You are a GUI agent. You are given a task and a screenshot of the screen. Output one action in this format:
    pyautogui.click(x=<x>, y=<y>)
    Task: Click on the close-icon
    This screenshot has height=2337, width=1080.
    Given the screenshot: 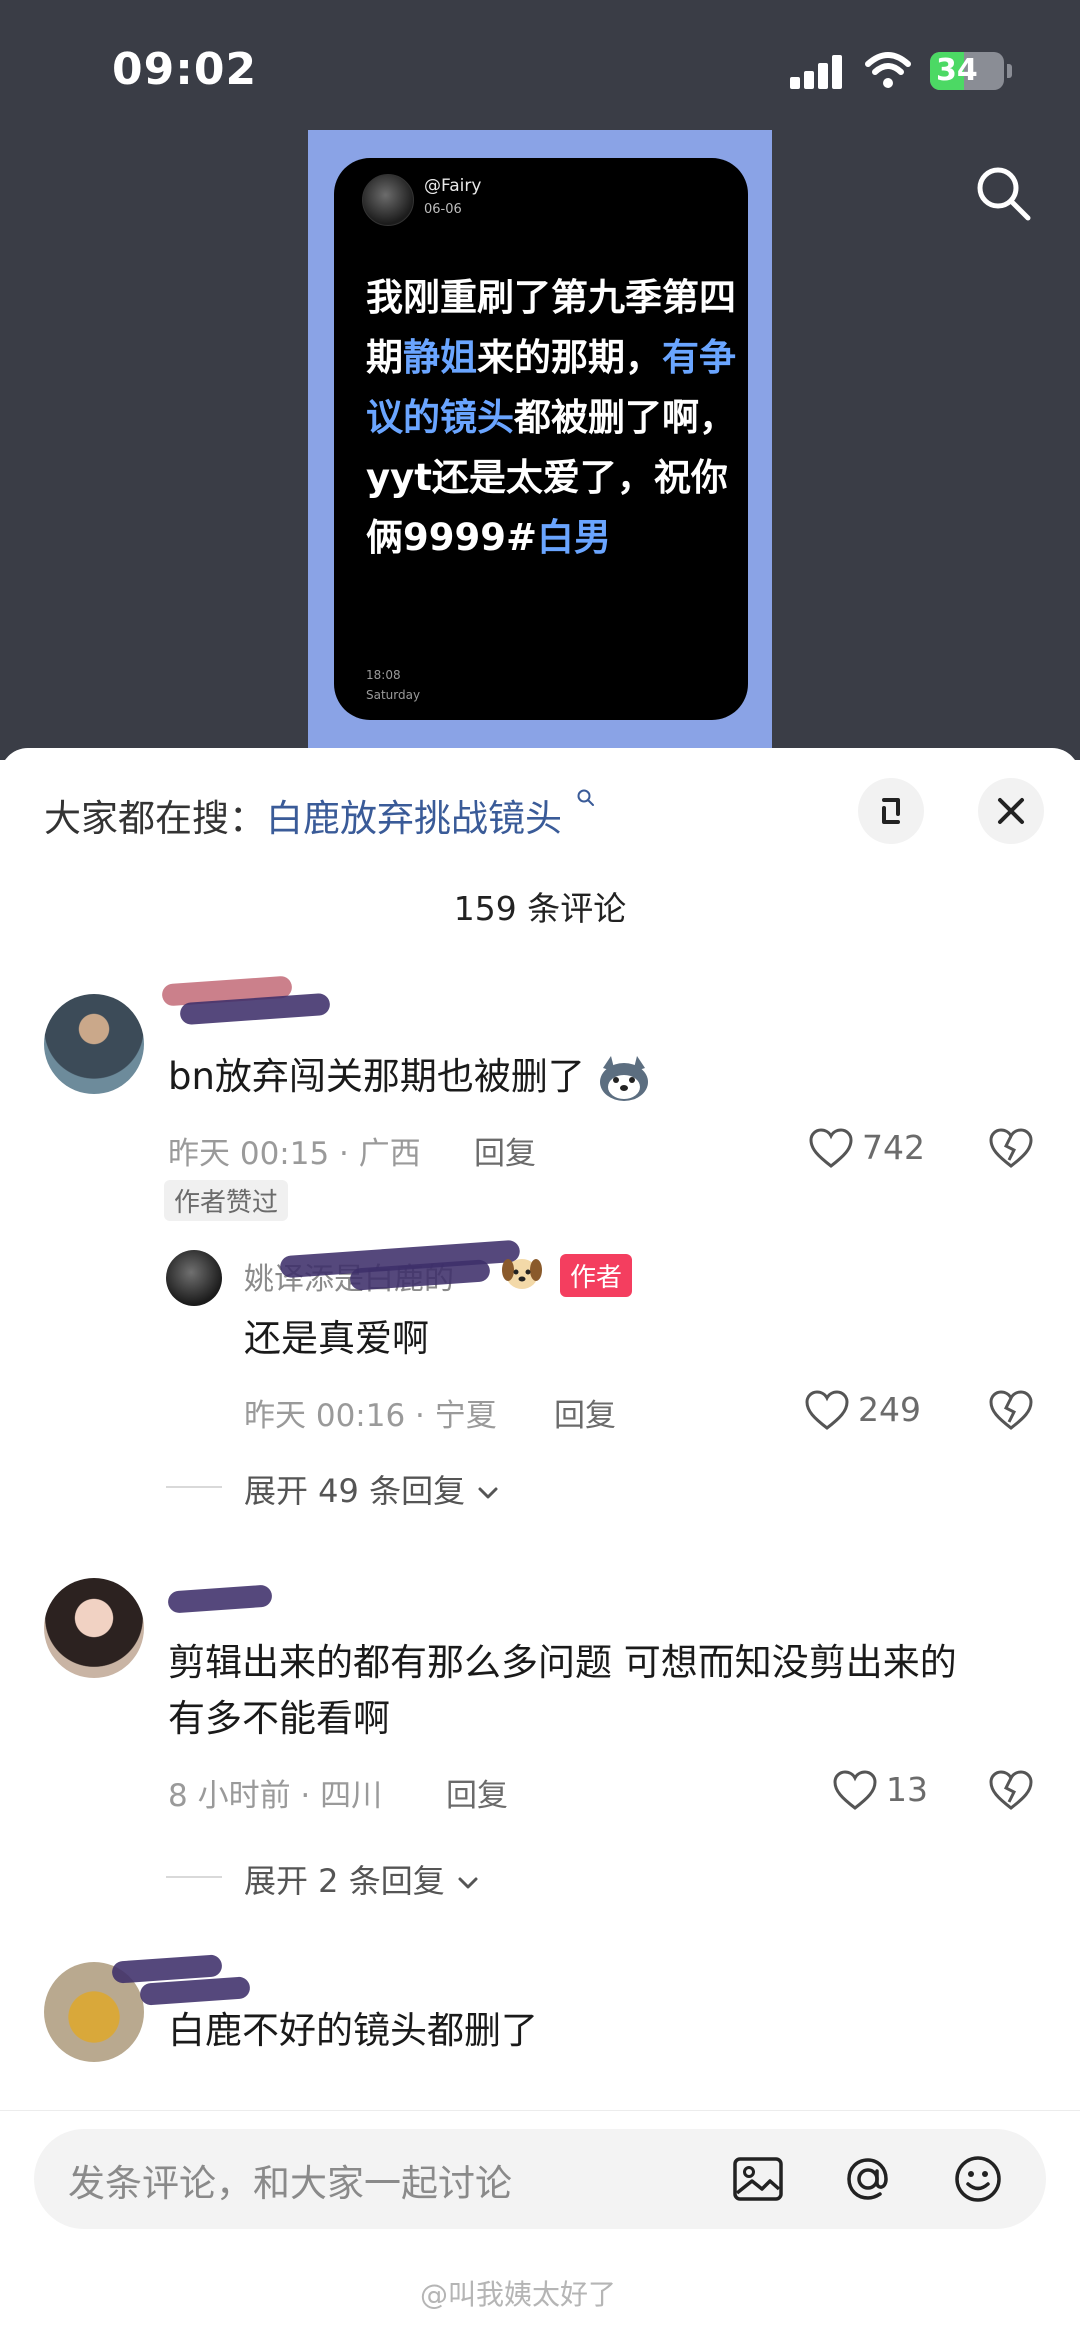 What is the action you would take?
    pyautogui.click(x=1011, y=811)
    